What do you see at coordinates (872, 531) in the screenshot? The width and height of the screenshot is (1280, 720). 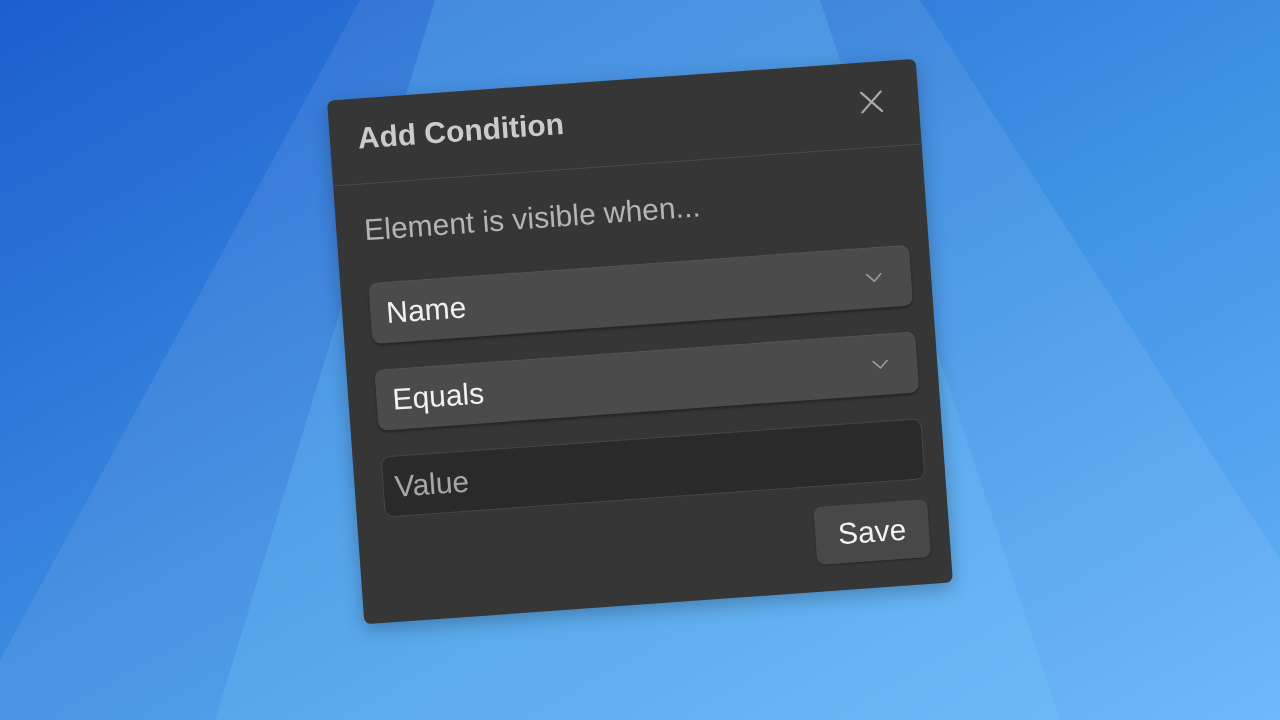 I see `save-button: Save` at bounding box center [872, 531].